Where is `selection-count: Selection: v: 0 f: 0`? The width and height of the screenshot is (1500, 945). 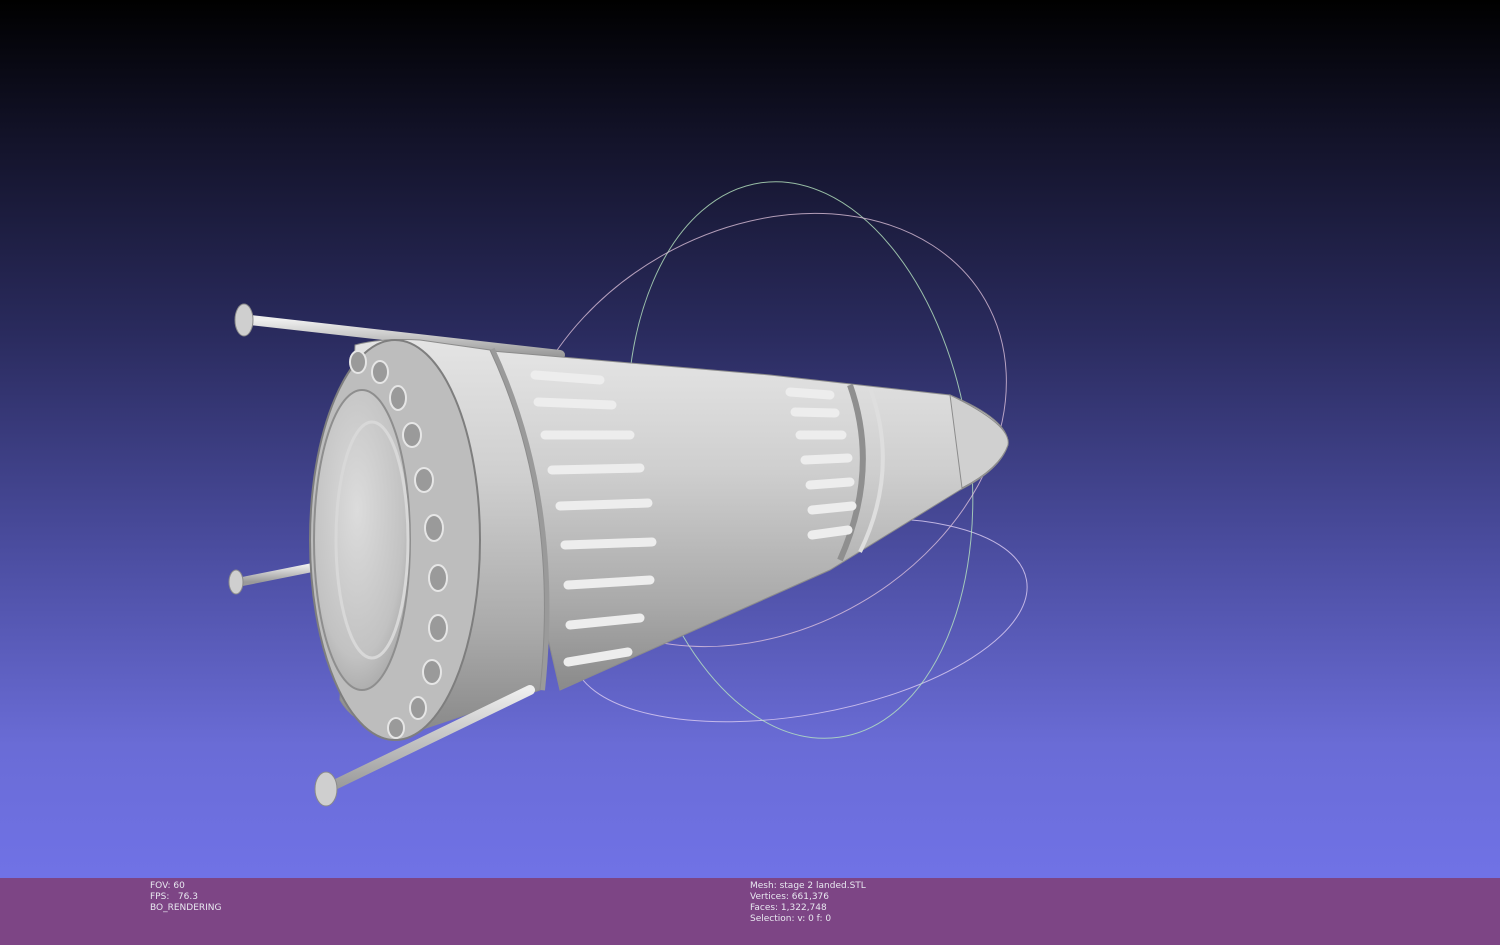 selection-count: Selection: v: 0 f: 0 is located at coordinates (791, 919).